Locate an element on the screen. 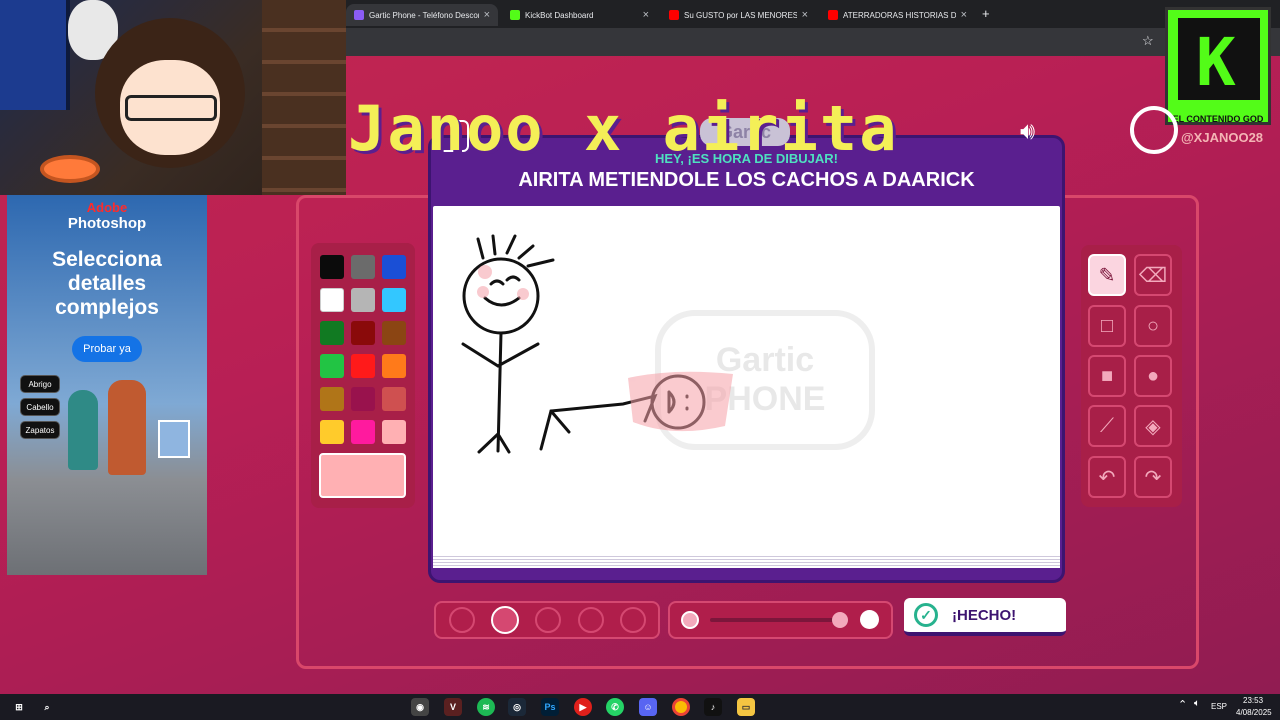 This screenshot has height=720, width=1280. bookshelf is located at coordinates (304, 97).